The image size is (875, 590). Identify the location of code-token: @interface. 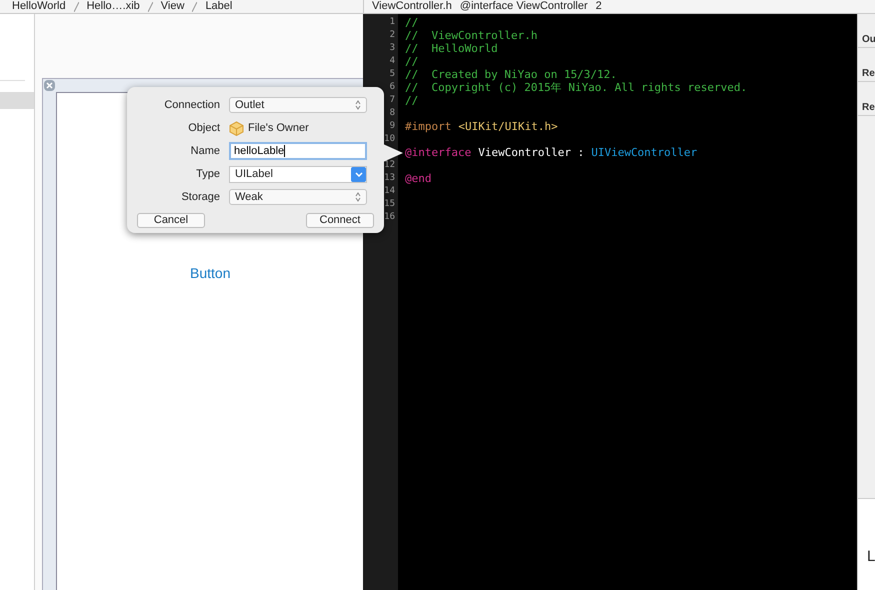
(438, 152).